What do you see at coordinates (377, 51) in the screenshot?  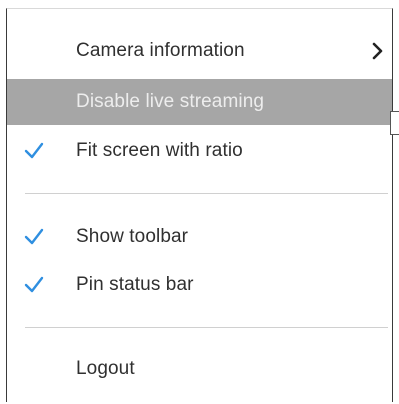 I see `chevron-right-icon` at bounding box center [377, 51].